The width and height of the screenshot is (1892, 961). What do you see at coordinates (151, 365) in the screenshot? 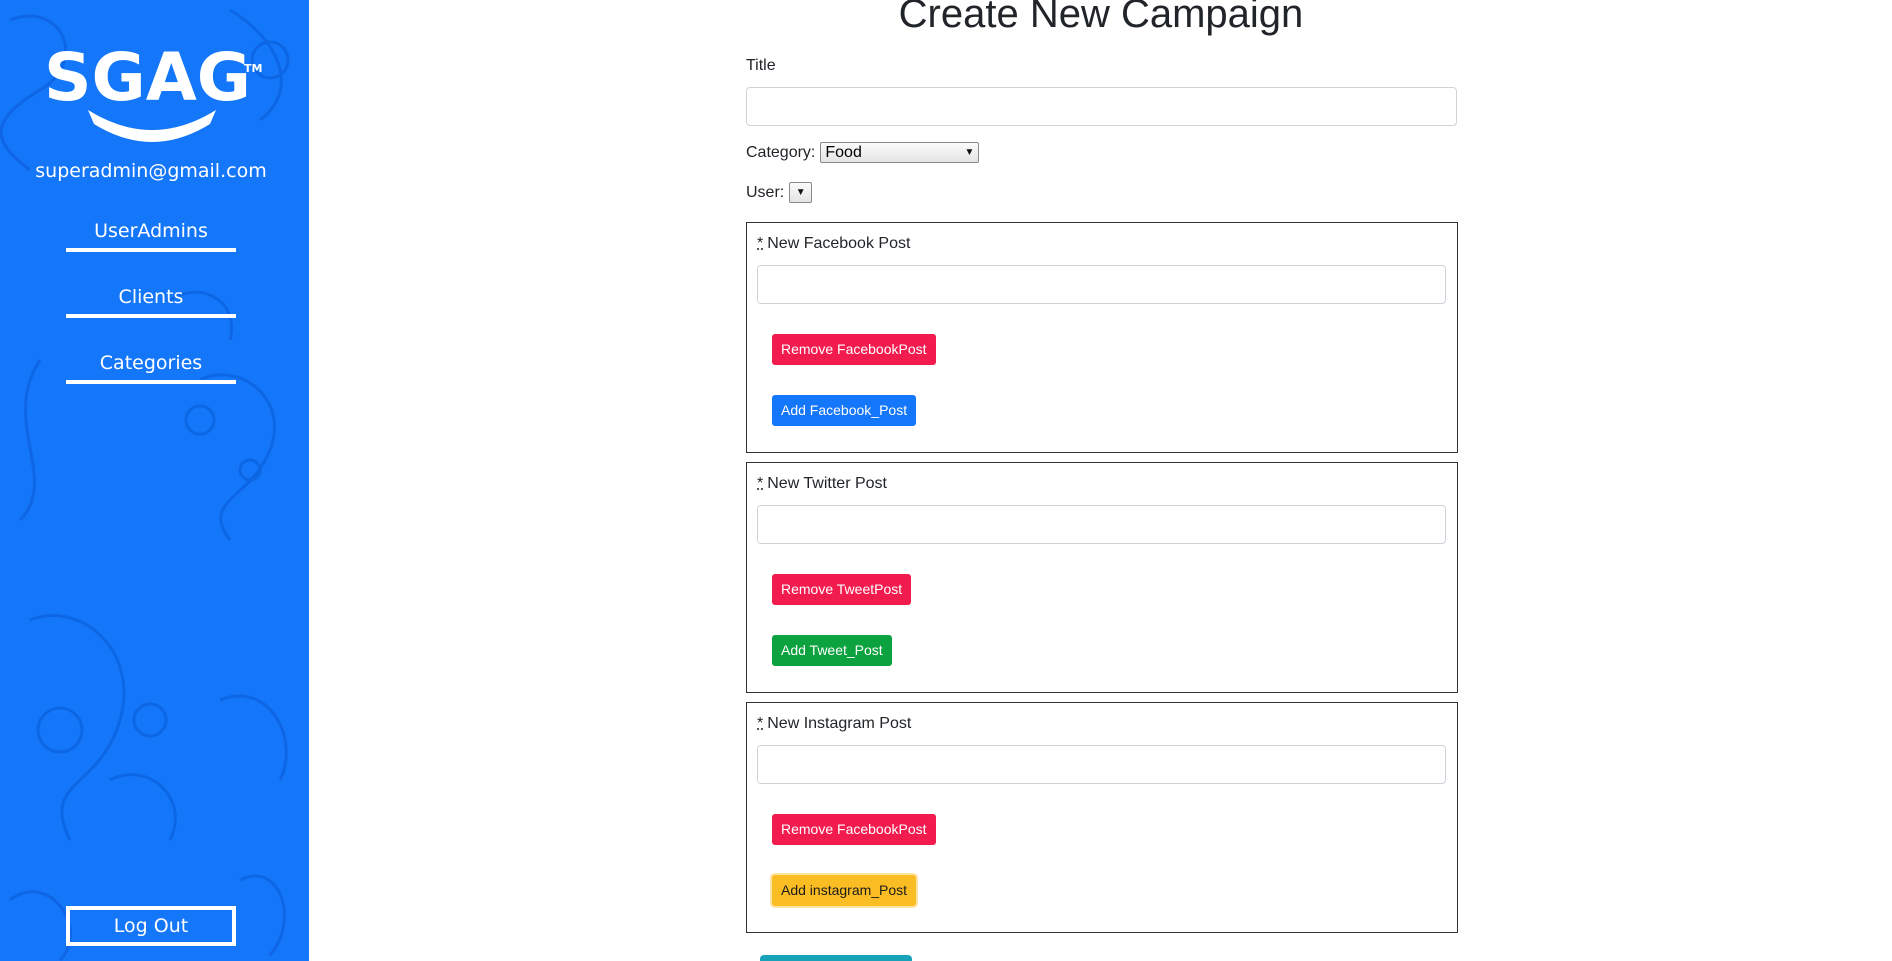
I see `nav-item-categories: Categories` at bounding box center [151, 365].